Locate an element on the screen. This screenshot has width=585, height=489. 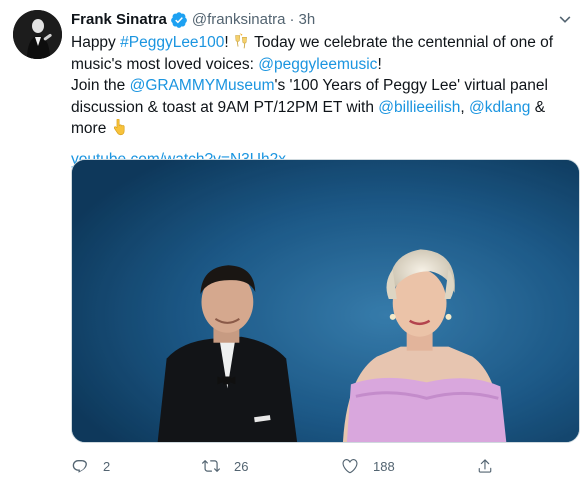
hashtag-link: #PeggyLee100 is located at coordinates (172, 42).